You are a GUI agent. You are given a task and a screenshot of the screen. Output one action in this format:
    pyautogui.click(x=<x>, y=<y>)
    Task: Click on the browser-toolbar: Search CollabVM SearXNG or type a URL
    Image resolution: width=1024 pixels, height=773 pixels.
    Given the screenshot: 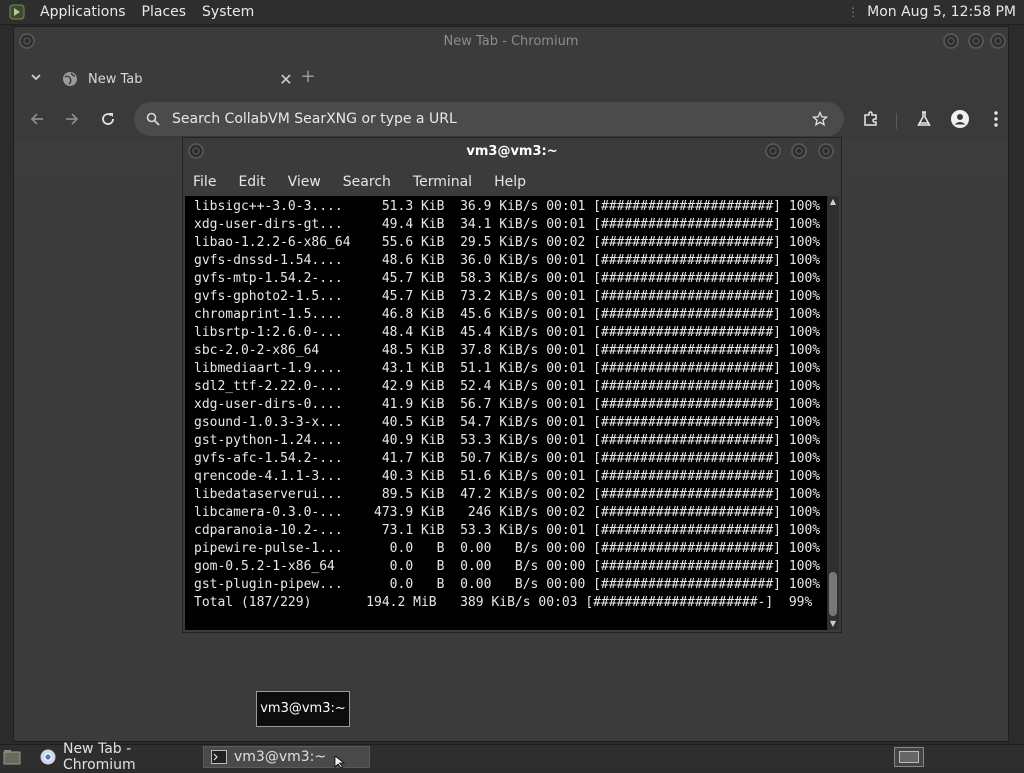 What is the action you would take?
    pyautogui.click(x=511, y=119)
    